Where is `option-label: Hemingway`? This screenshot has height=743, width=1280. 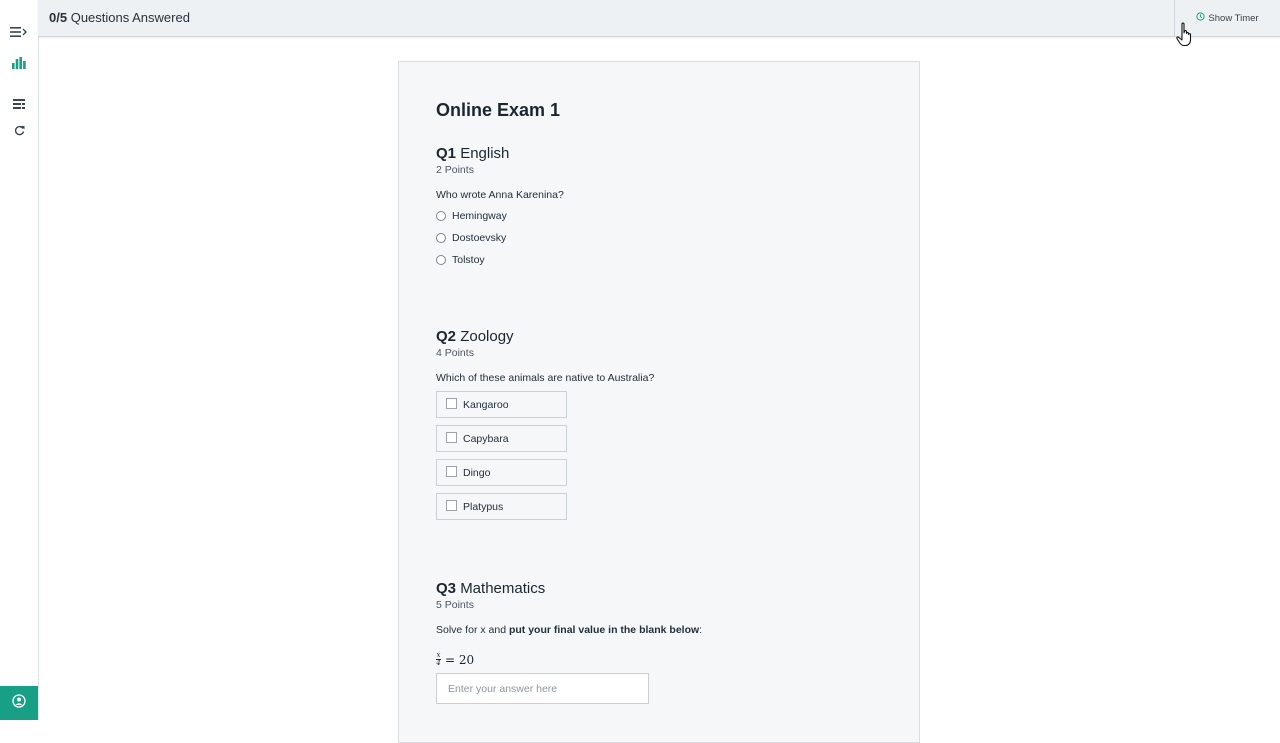 option-label: Hemingway is located at coordinates (479, 216).